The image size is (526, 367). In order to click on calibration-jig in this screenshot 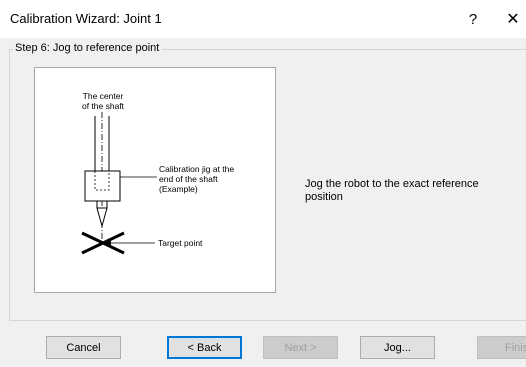, I will do `click(102, 186)`.